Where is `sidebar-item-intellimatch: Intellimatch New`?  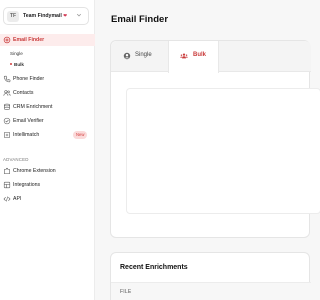
sidebar-item-intellimatch: Intellimatch New is located at coordinates (47, 135).